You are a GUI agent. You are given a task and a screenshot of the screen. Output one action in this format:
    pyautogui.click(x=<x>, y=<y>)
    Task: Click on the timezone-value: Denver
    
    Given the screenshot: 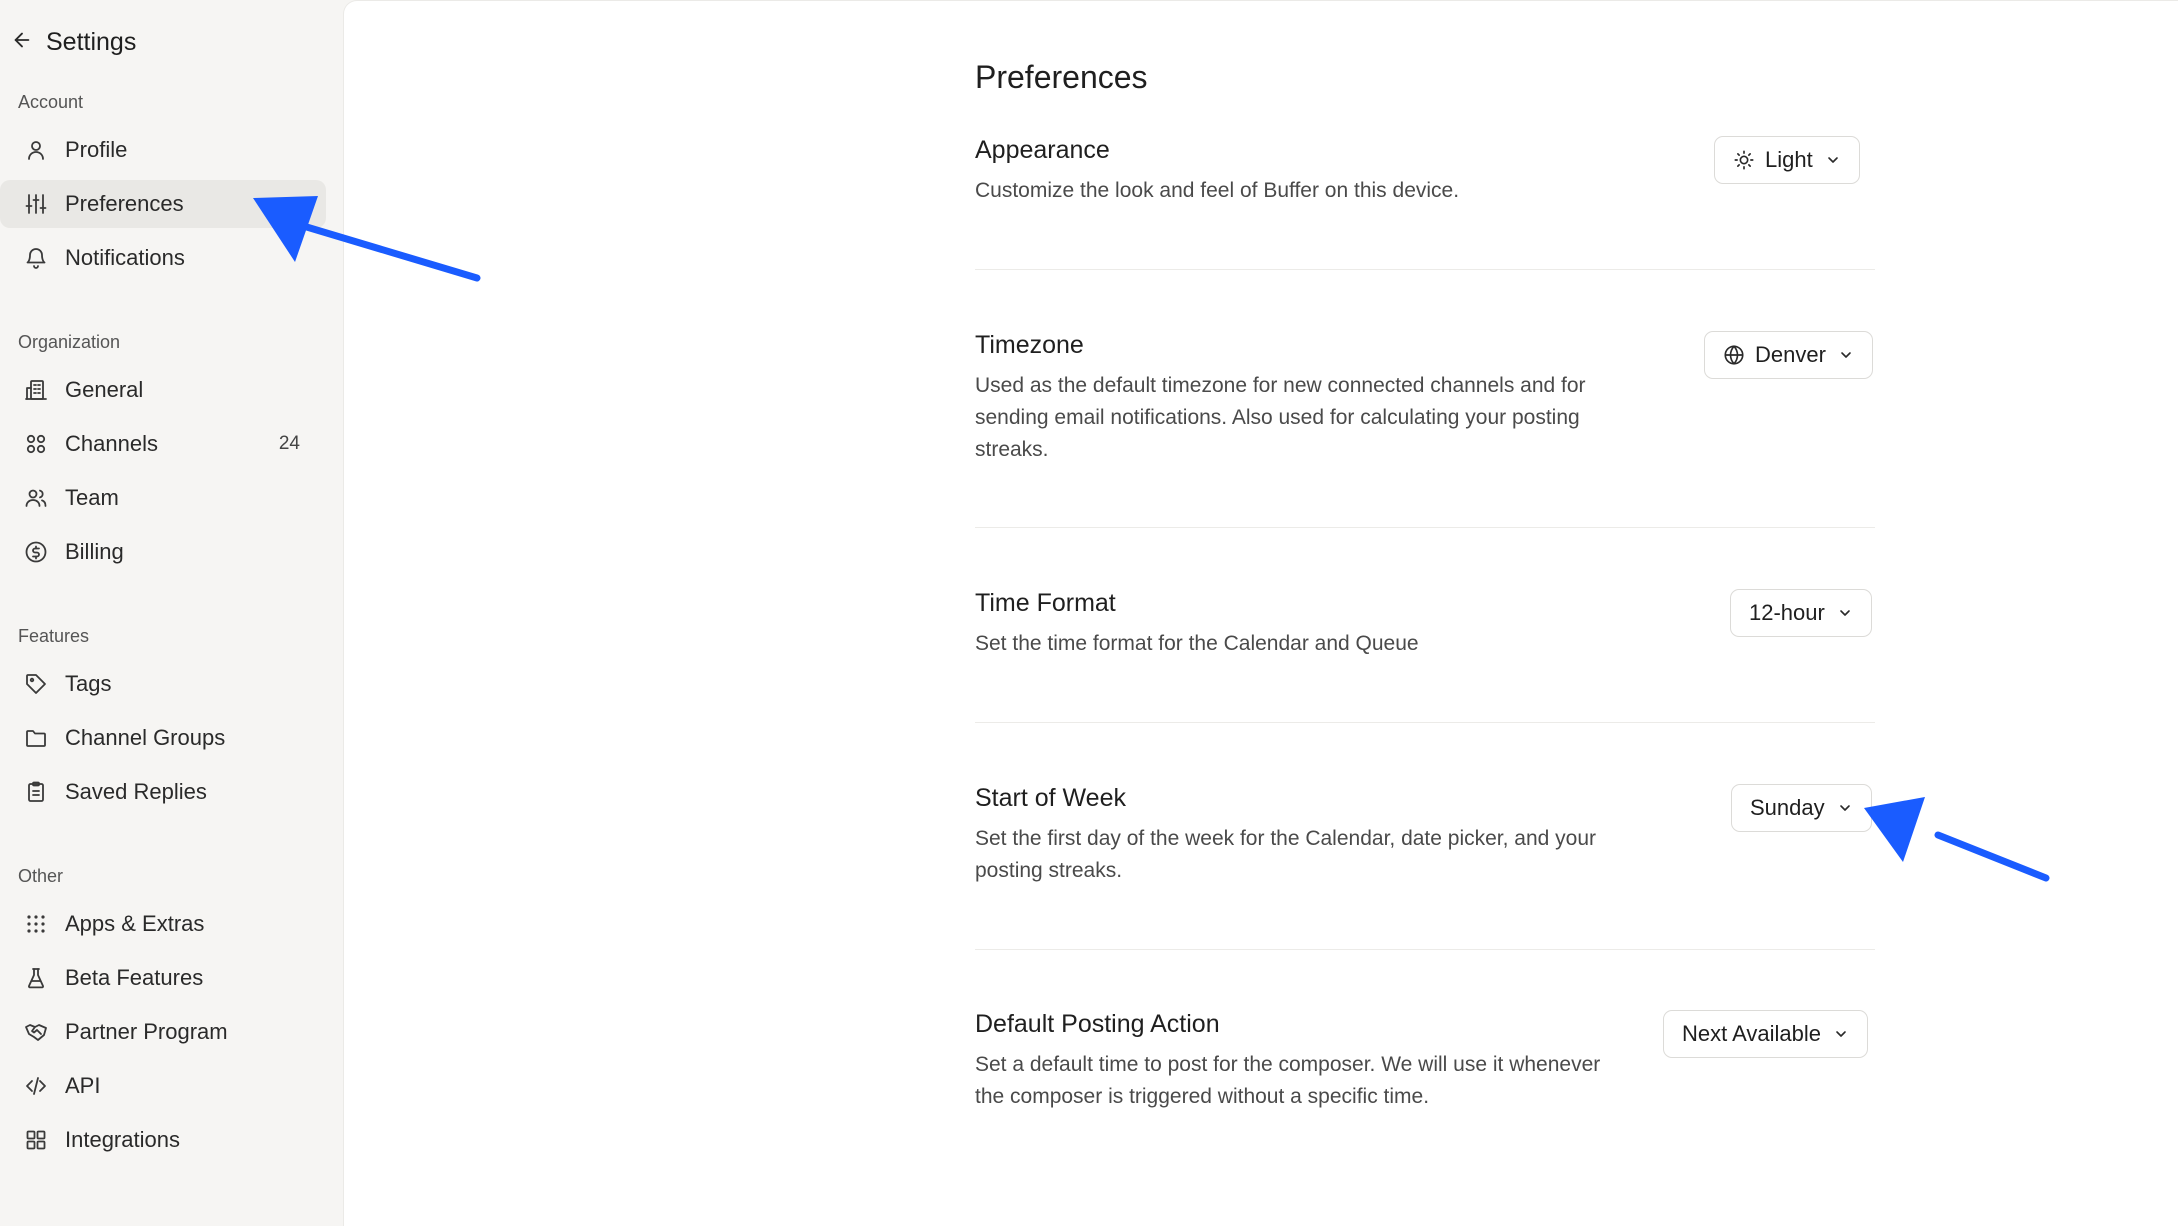 What is the action you would take?
    pyautogui.click(x=1790, y=354)
    